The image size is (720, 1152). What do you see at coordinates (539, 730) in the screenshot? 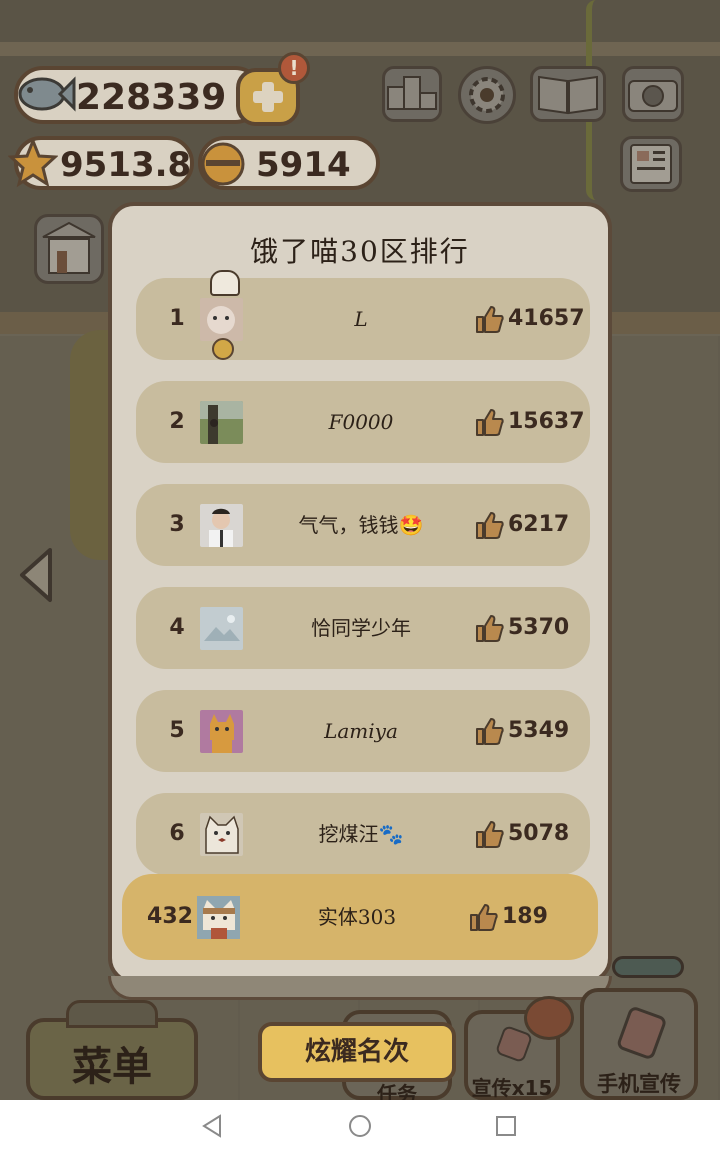
I see `row-likes: 5349` at bounding box center [539, 730].